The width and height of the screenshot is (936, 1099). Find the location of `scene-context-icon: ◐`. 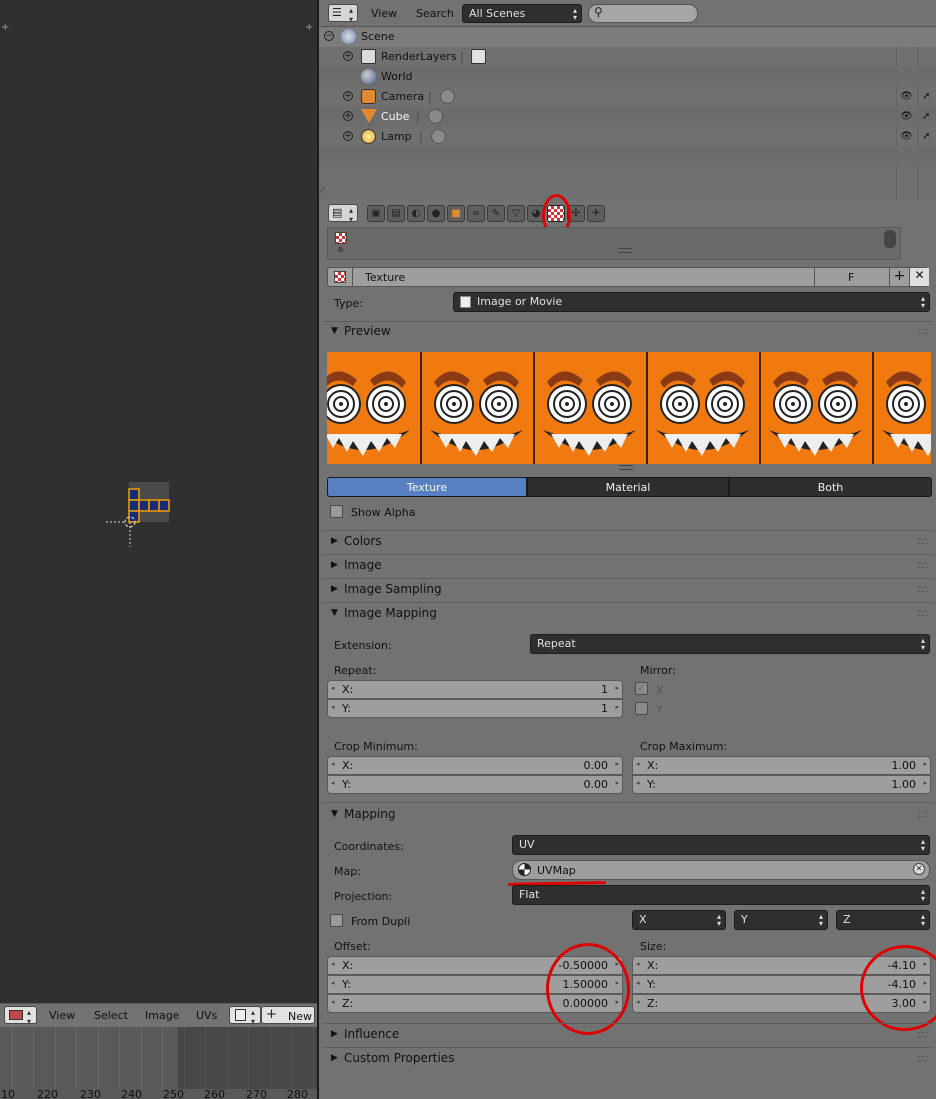

scene-context-icon: ◐ is located at coordinates (416, 213).